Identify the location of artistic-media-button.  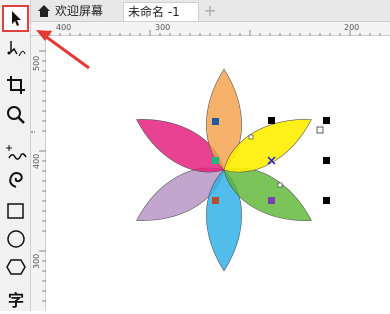
(16, 179).